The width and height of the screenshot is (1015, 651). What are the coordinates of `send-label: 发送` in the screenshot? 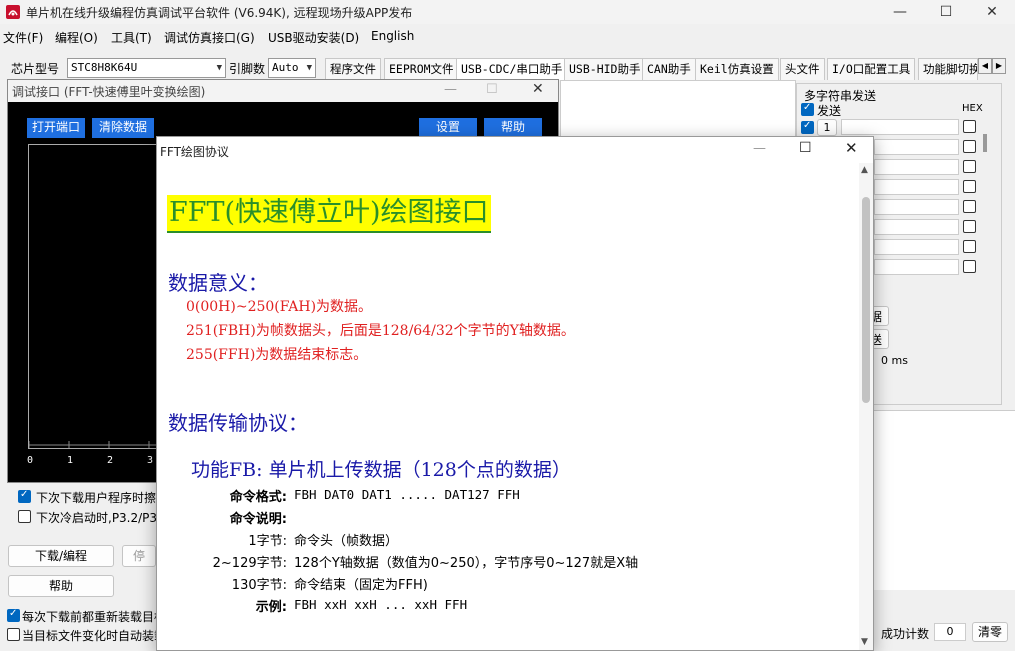 It's located at (829, 111).